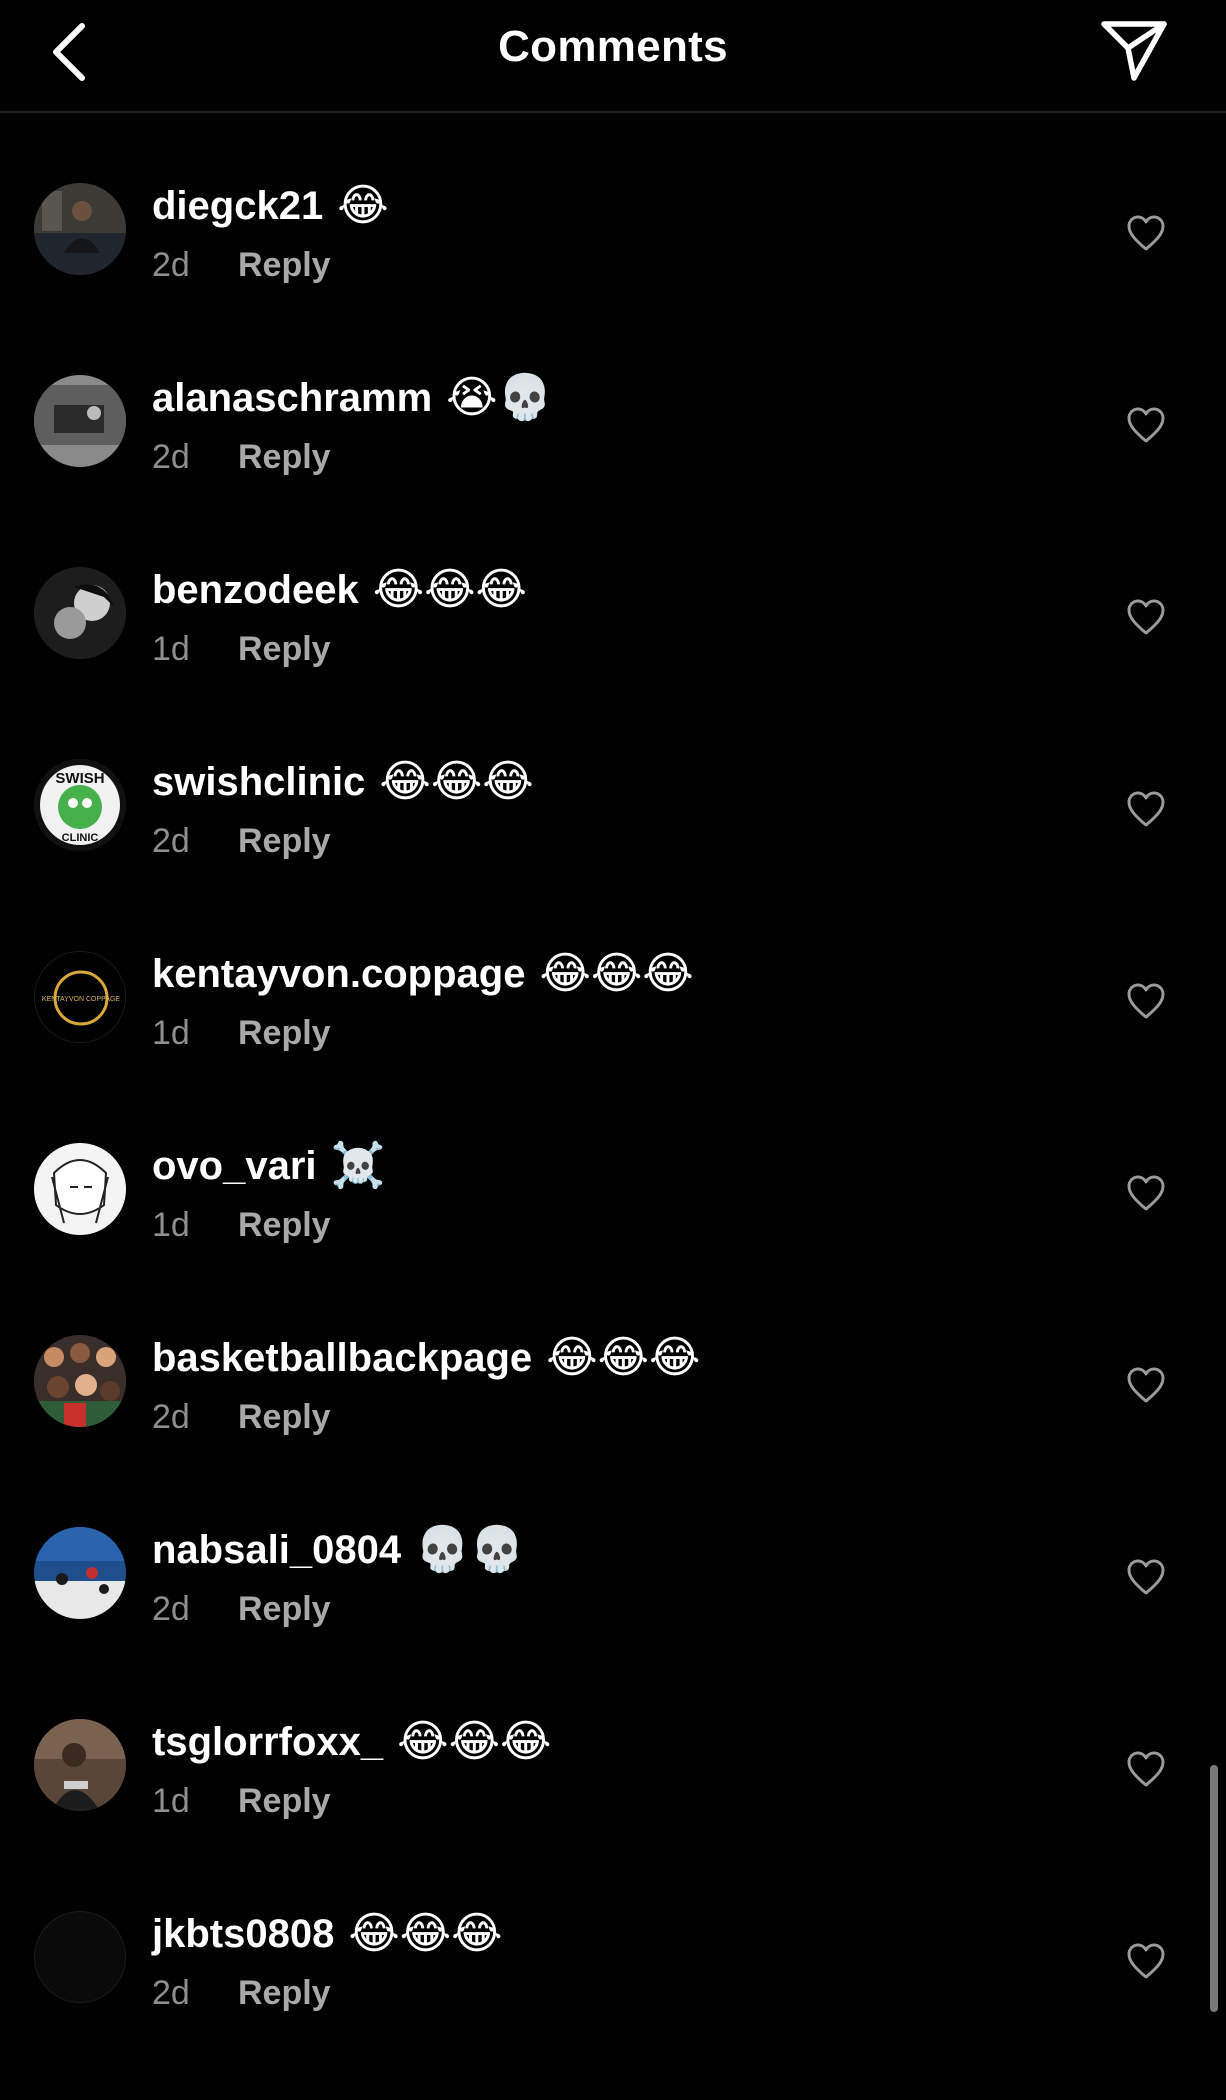 Image resolution: width=1226 pixels, height=2100 pixels. I want to click on comment-text: basketballbackpage 😂😂😂, so click(426, 1358).